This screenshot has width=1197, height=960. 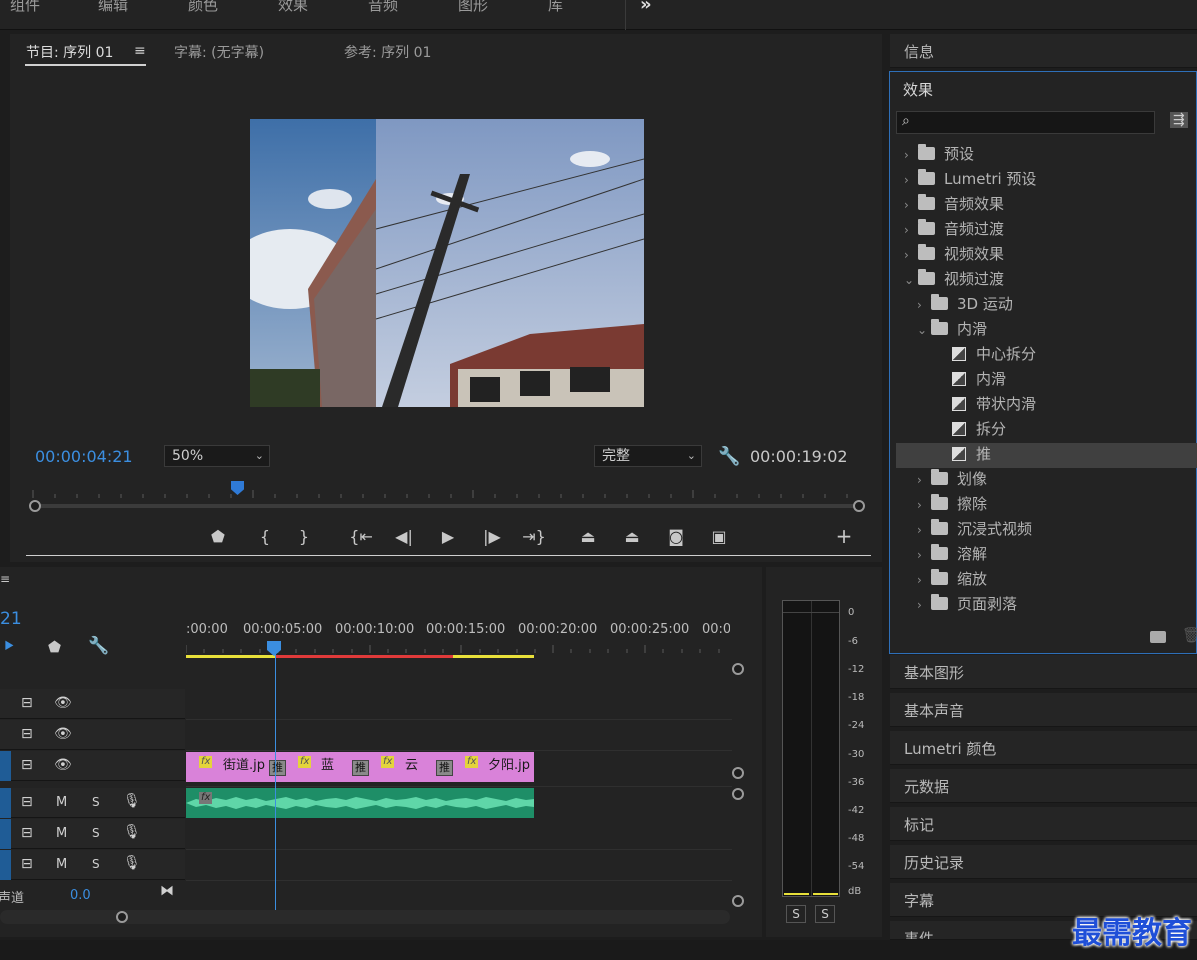 I want to click on solo-left-button: S, so click(x=796, y=914).